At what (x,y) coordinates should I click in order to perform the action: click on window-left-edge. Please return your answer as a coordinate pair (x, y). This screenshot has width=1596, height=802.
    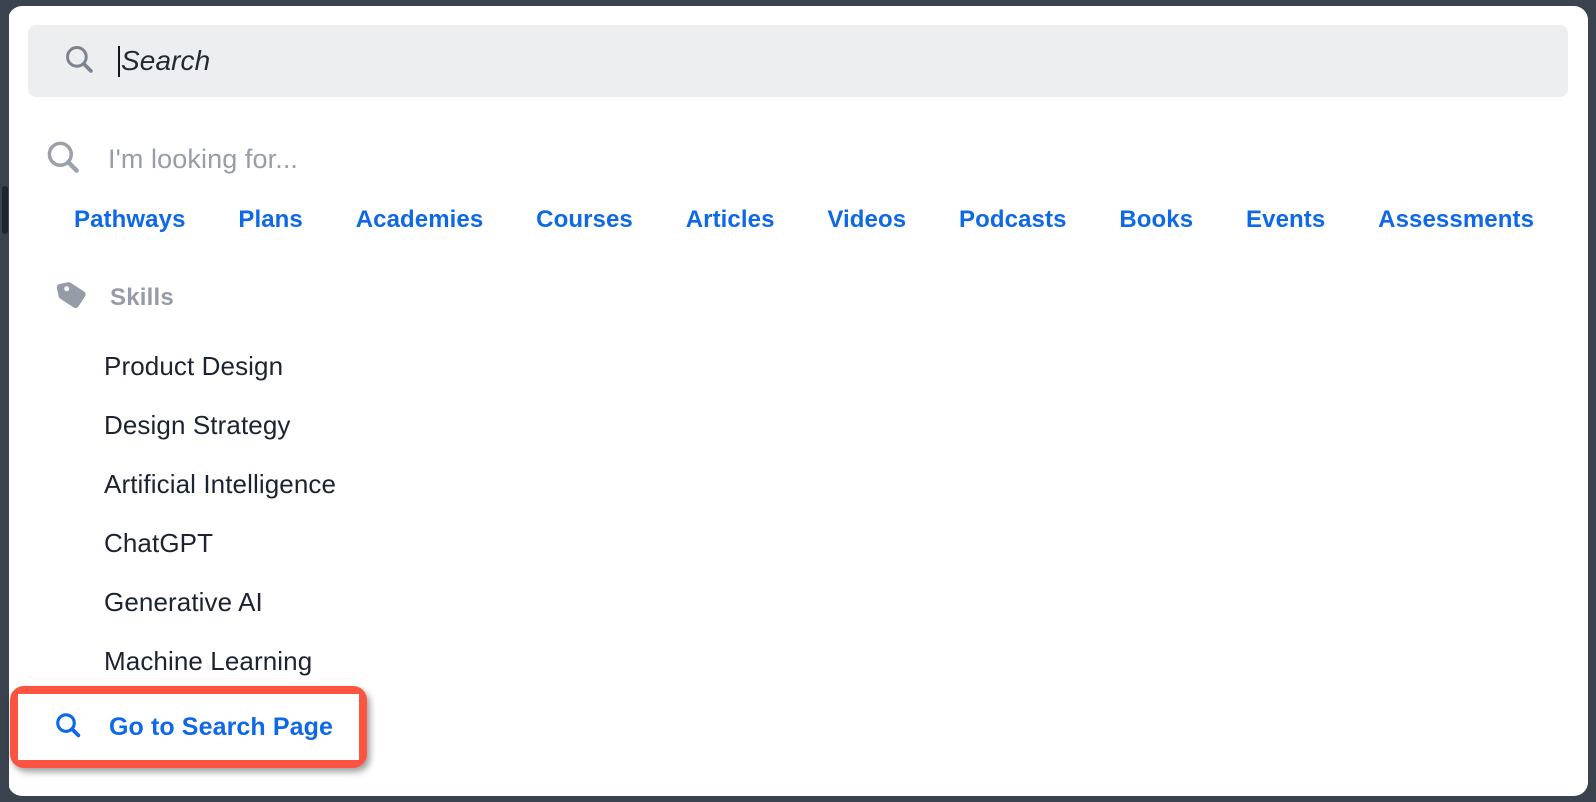
    Looking at the image, I should click on (4, 401).